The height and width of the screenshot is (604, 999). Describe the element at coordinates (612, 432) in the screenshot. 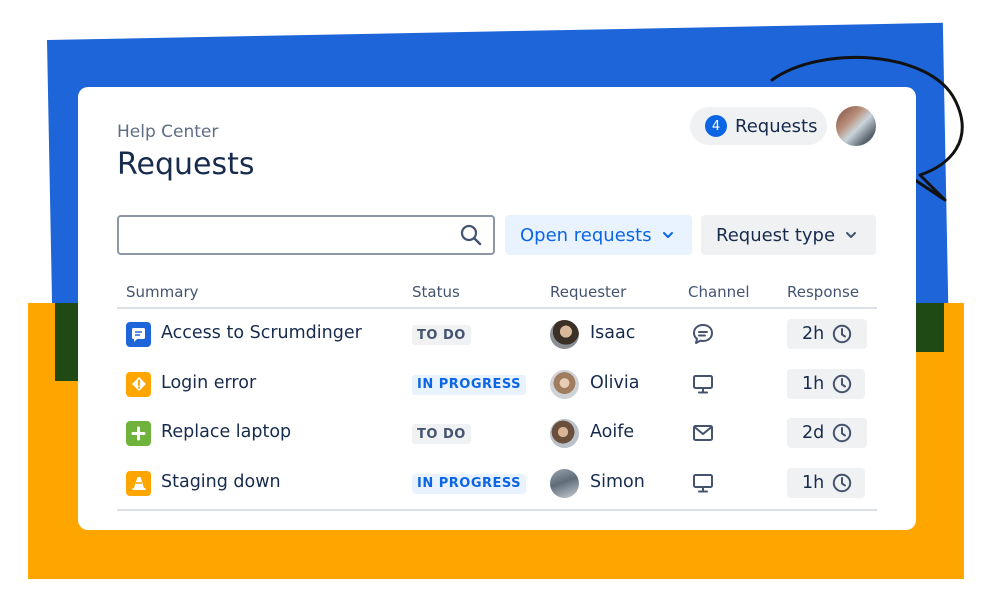

I see `requester-name: Aoife` at that location.